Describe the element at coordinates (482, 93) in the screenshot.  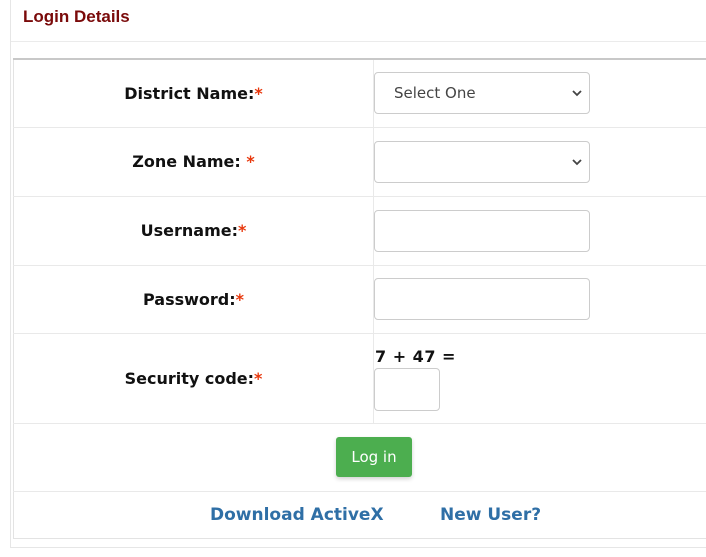
I see `district-select: Select One` at that location.